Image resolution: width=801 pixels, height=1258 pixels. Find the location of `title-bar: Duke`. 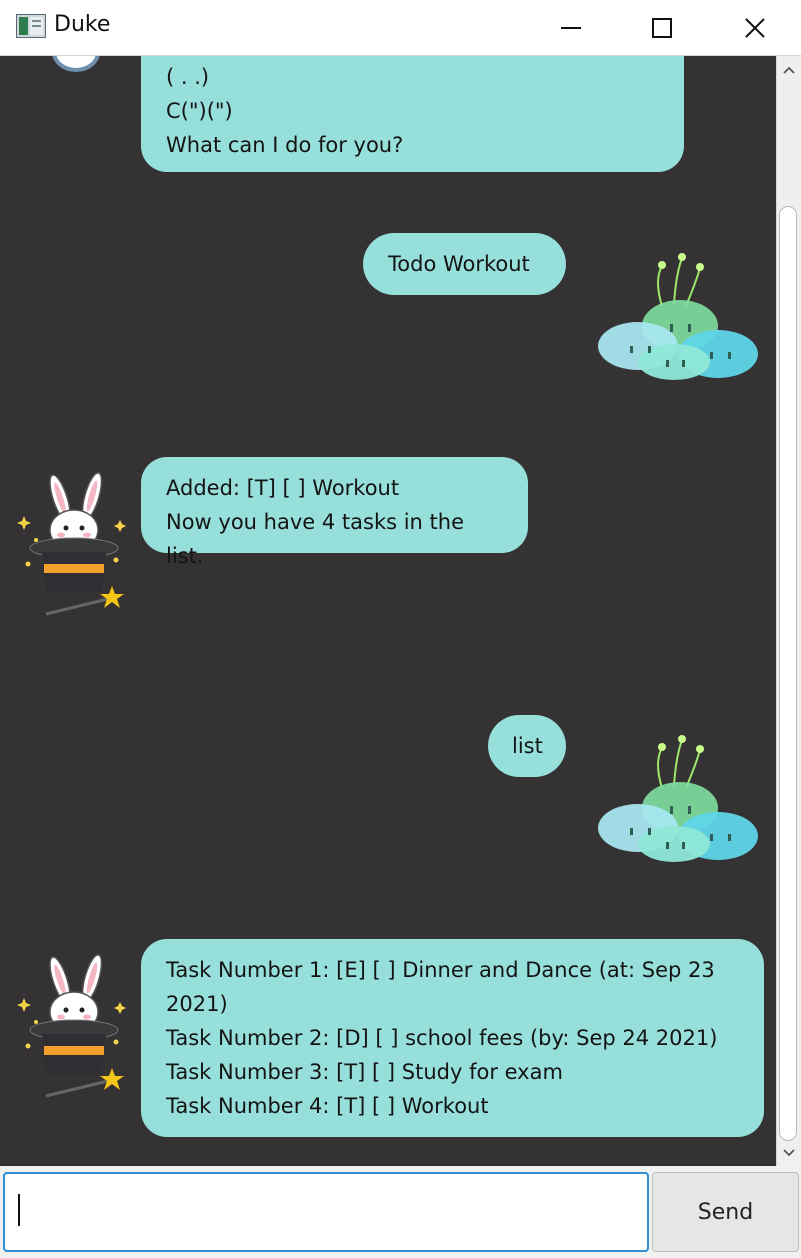

title-bar: Duke is located at coordinates (400, 28).